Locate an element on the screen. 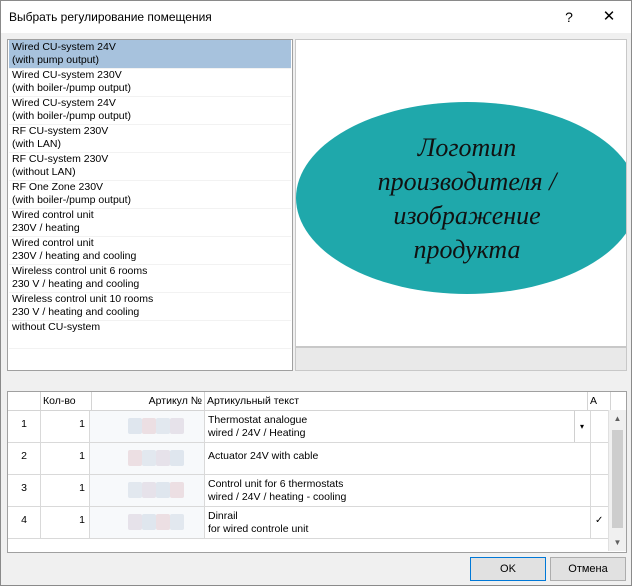  header-article-number: Артикул № is located at coordinates (148, 401).